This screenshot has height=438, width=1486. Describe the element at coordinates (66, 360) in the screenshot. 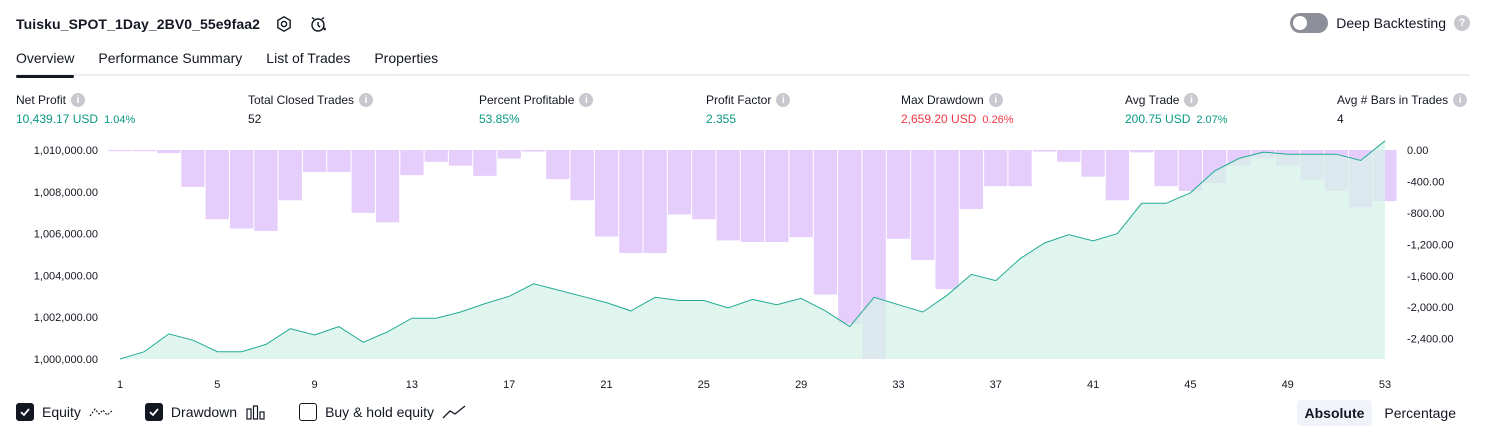

I see `left-axis-tick-label: 1,000,000.00` at that location.